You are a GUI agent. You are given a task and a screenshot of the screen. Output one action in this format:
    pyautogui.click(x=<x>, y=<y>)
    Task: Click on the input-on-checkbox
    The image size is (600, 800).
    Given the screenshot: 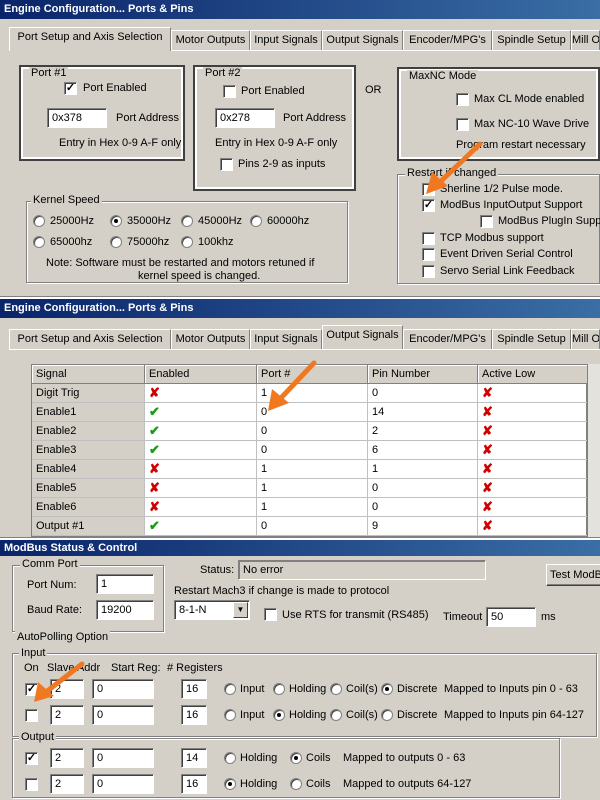 What is the action you would take?
    pyautogui.click(x=31, y=715)
    